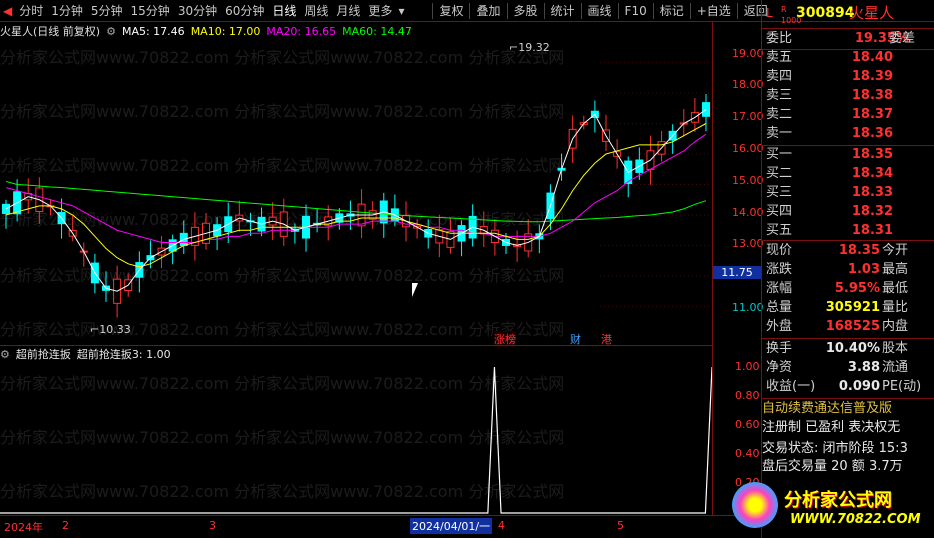 The height and width of the screenshot is (538, 934). What do you see at coordinates (5, 354) in the screenshot?
I see `indicator-settings-icon: ⚙` at bounding box center [5, 354].